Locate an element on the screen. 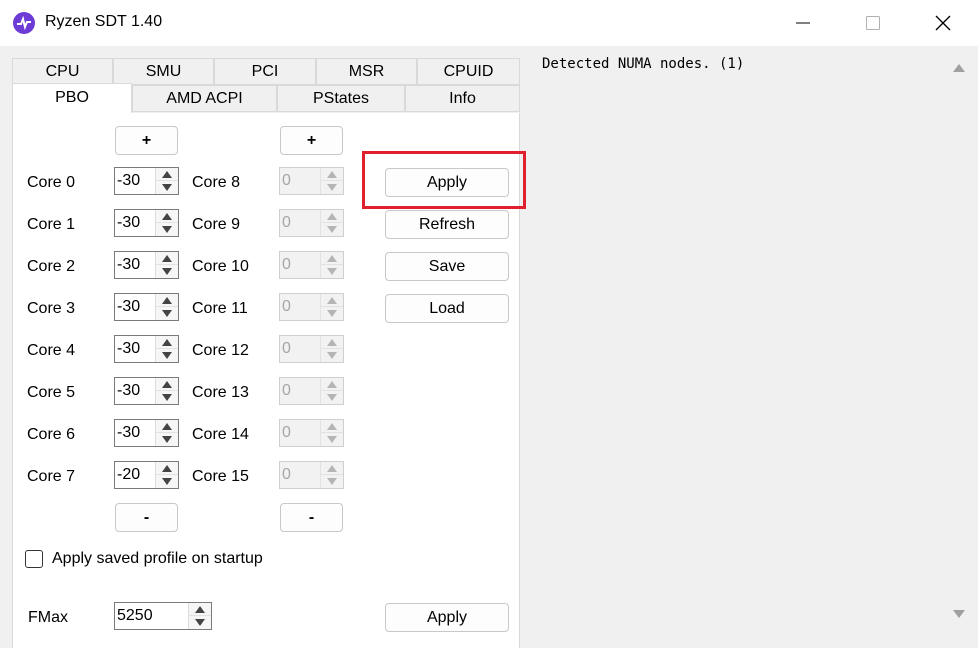  tab-cpu: CPU is located at coordinates (62, 71).